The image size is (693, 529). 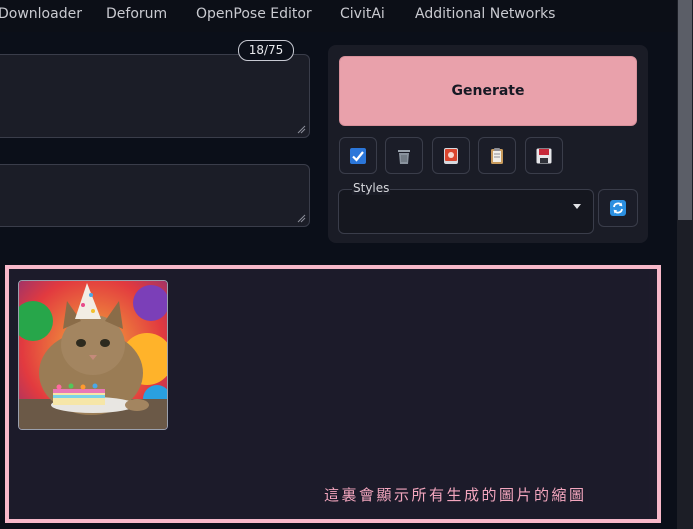 What do you see at coordinates (371, 188) in the screenshot?
I see `styles-label: Styles` at bounding box center [371, 188].